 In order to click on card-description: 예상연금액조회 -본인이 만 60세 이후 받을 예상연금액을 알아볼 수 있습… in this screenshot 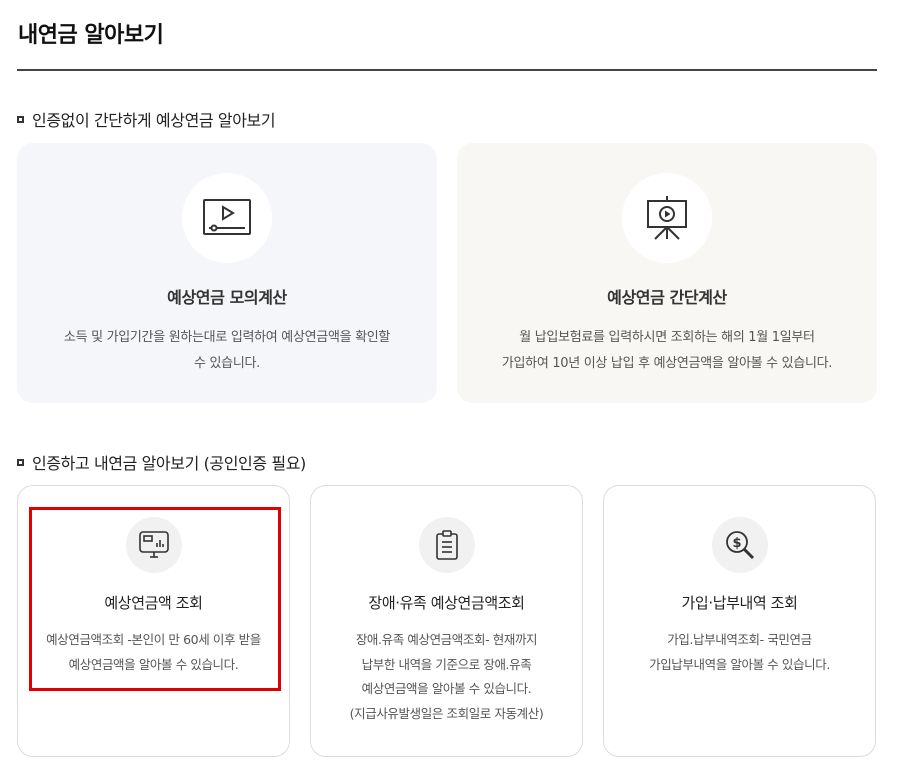, I will do `click(153, 652)`.